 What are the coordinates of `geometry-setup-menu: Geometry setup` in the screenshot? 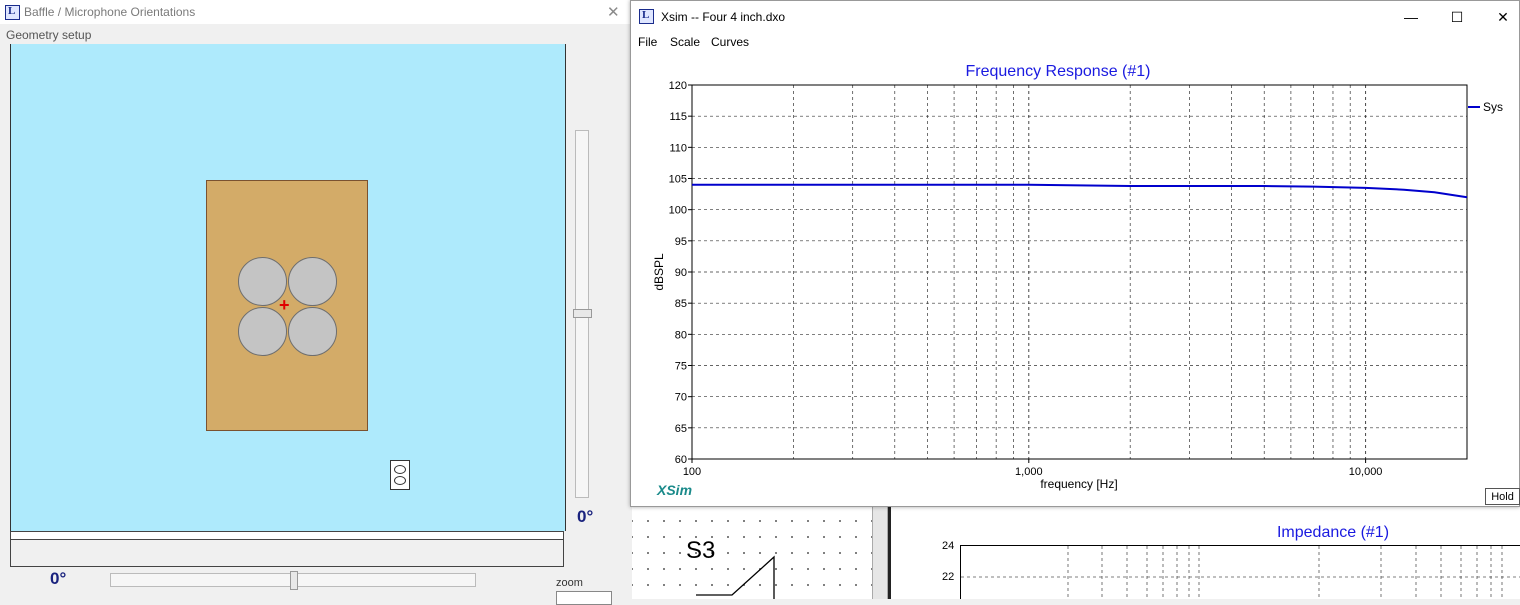 It's located at (48, 35).